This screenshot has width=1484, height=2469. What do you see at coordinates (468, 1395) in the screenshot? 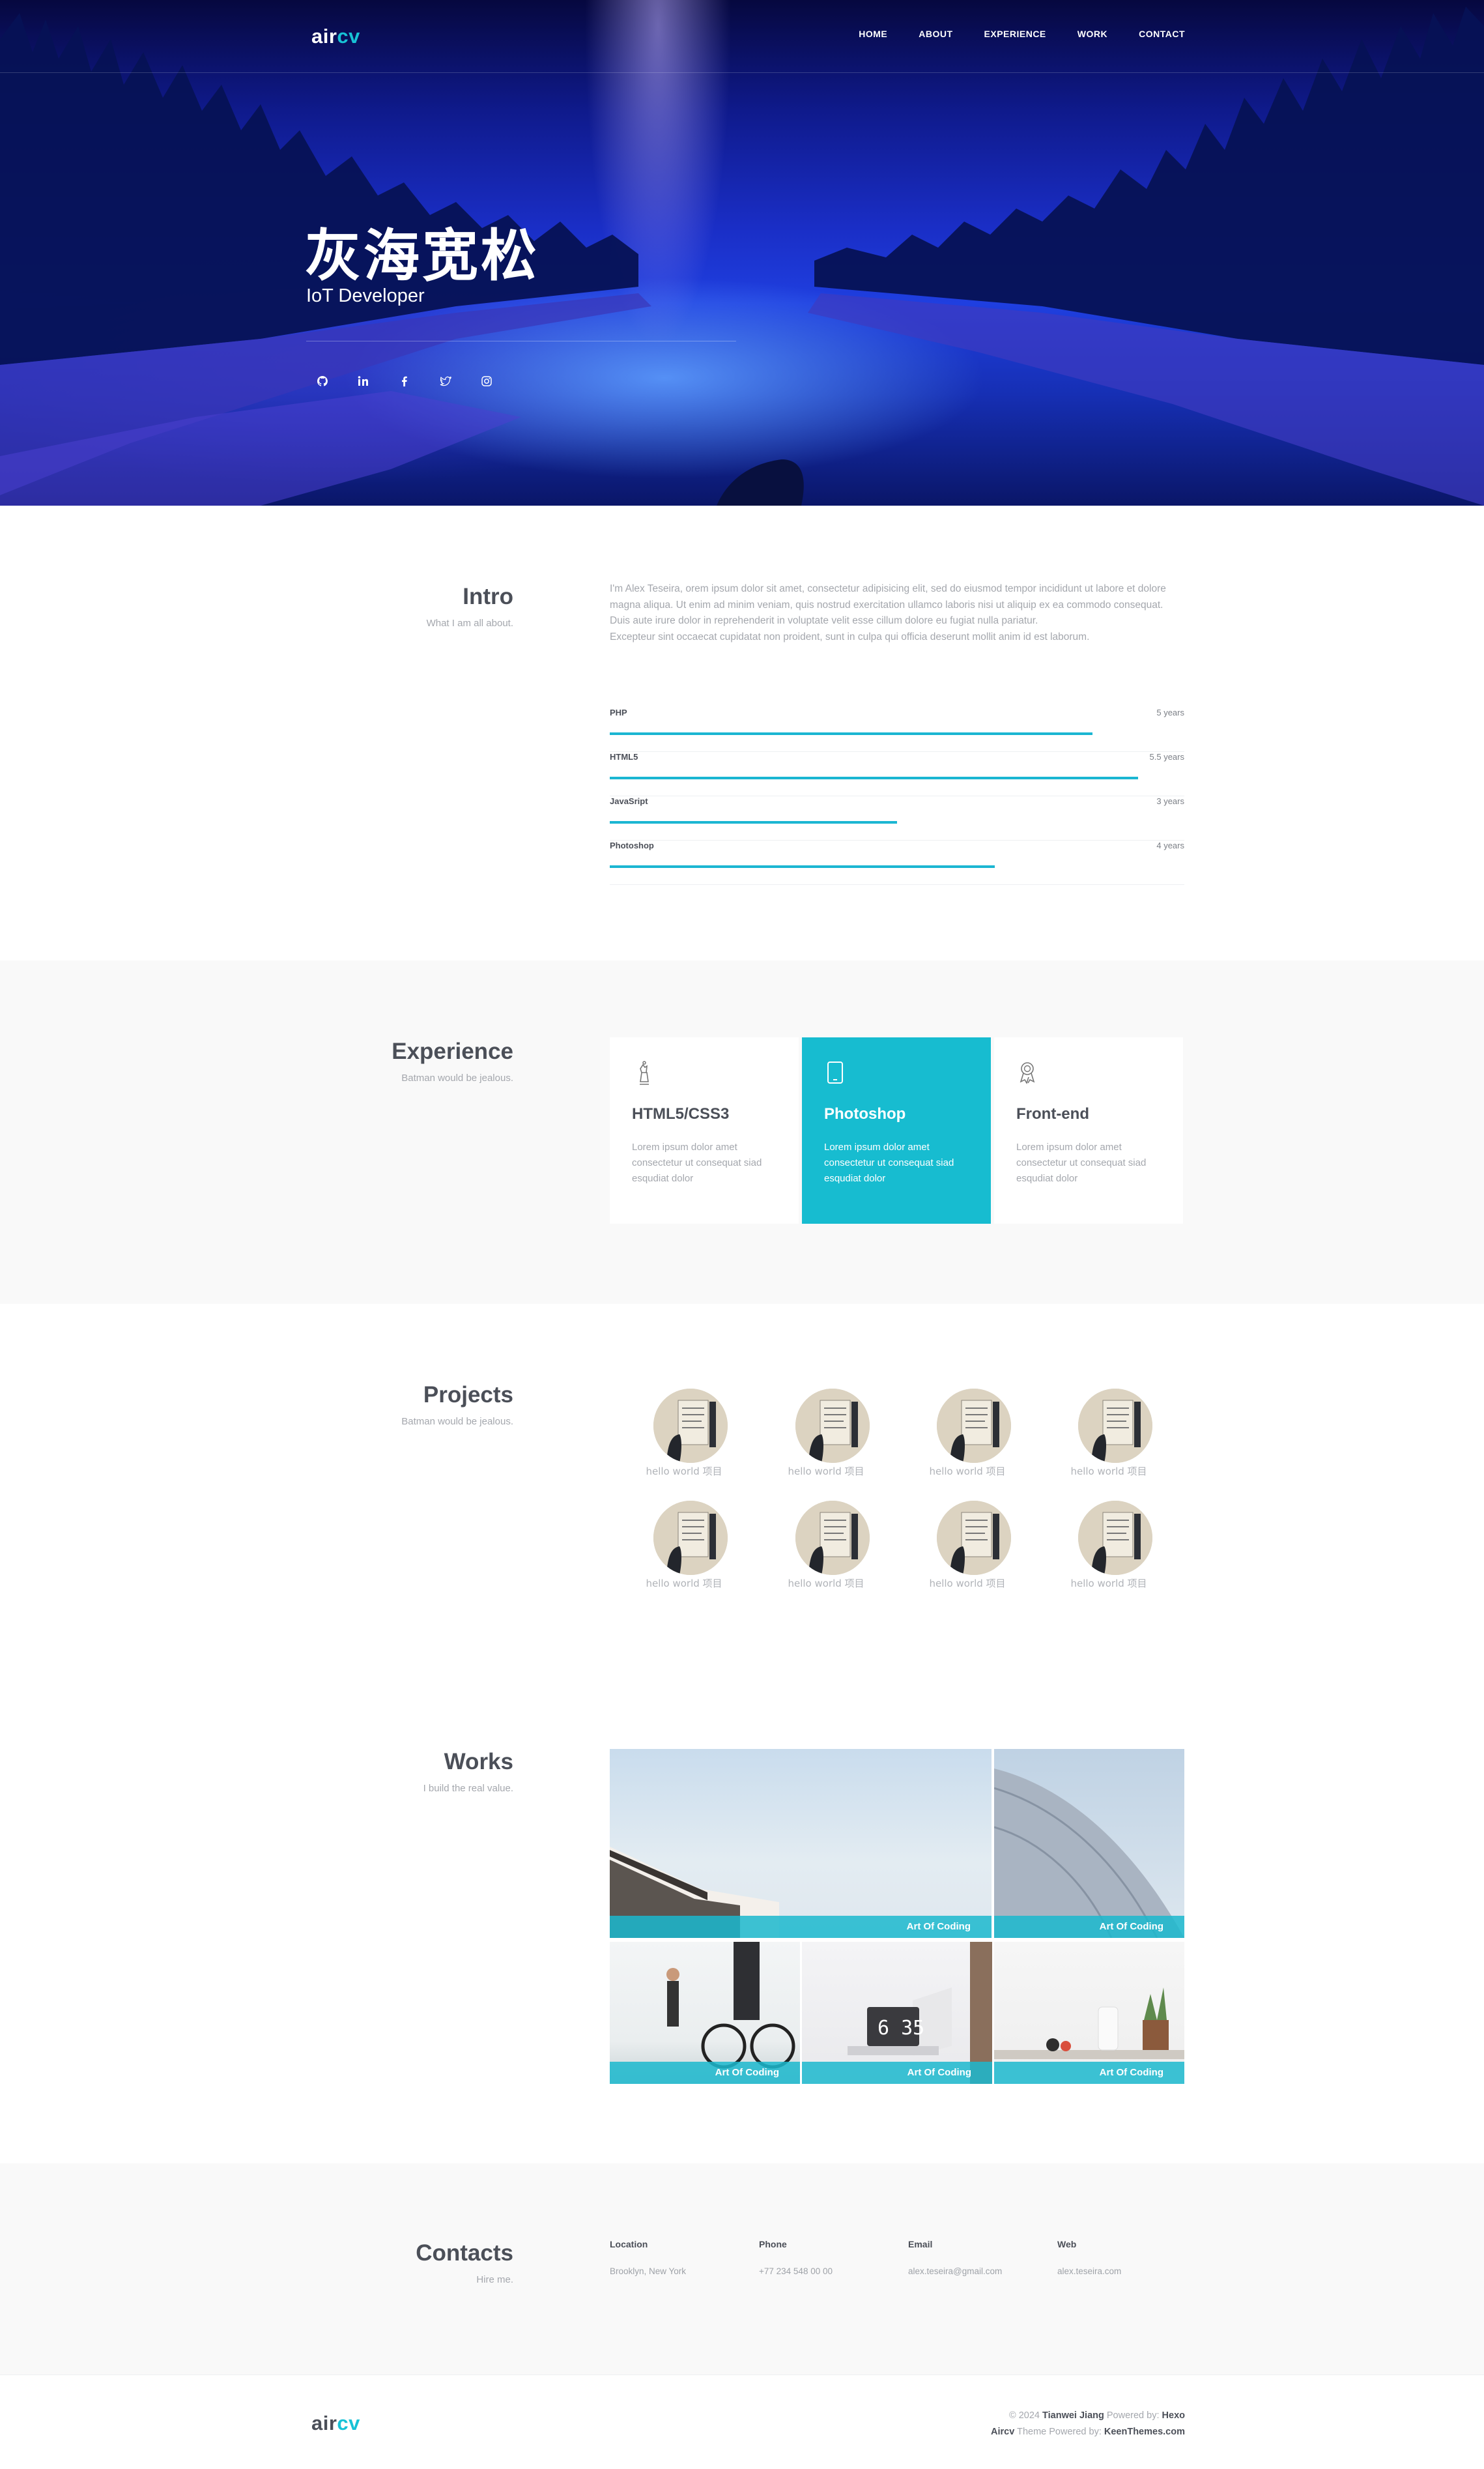
I see `projects-title: Projects` at bounding box center [468, 1395].